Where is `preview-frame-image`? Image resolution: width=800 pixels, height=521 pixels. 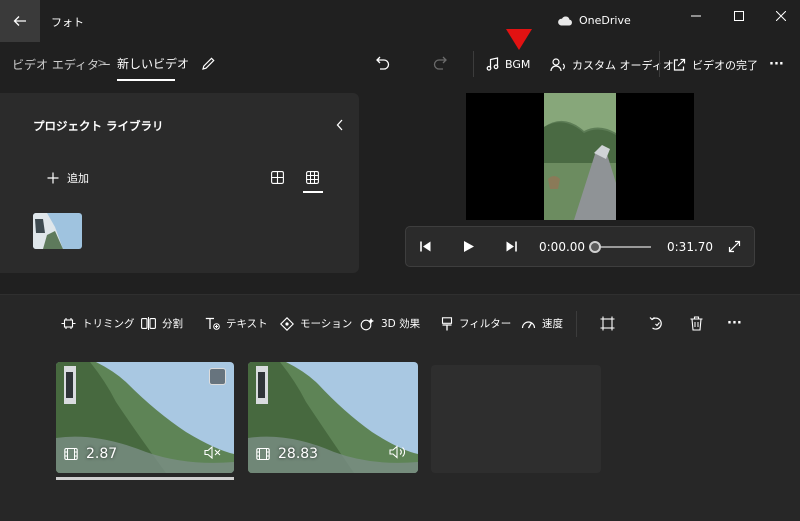
preview-frame-image is located at coordinates (580, 156).